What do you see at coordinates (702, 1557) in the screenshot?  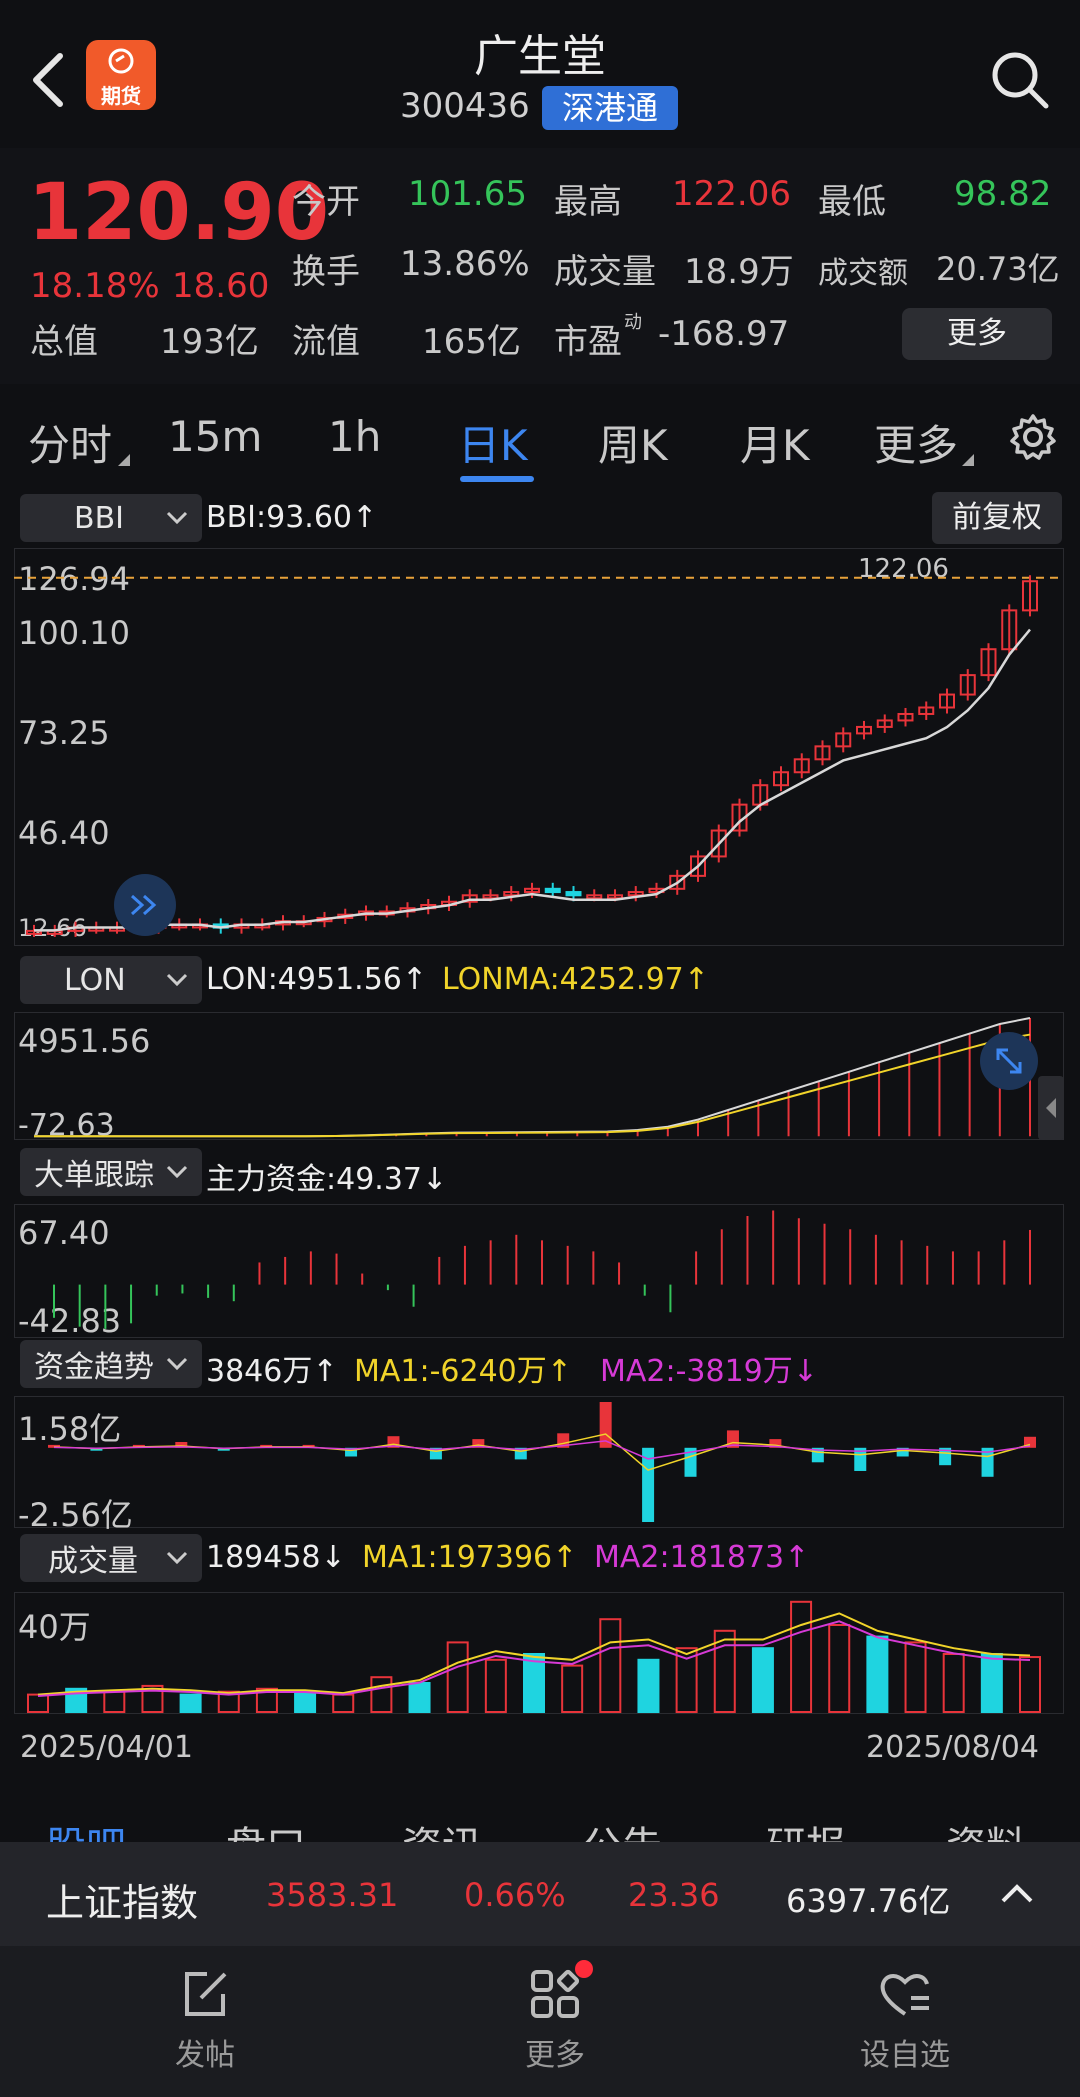 I see `volume-ma2: MA2:181873↑` at bounding box center [702, 1557].